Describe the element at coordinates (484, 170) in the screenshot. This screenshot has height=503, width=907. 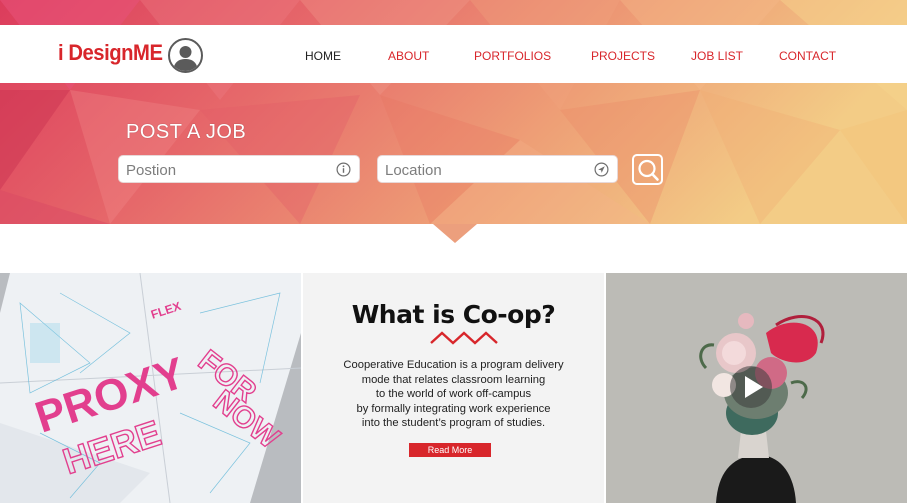
I see `location-input` at that location.